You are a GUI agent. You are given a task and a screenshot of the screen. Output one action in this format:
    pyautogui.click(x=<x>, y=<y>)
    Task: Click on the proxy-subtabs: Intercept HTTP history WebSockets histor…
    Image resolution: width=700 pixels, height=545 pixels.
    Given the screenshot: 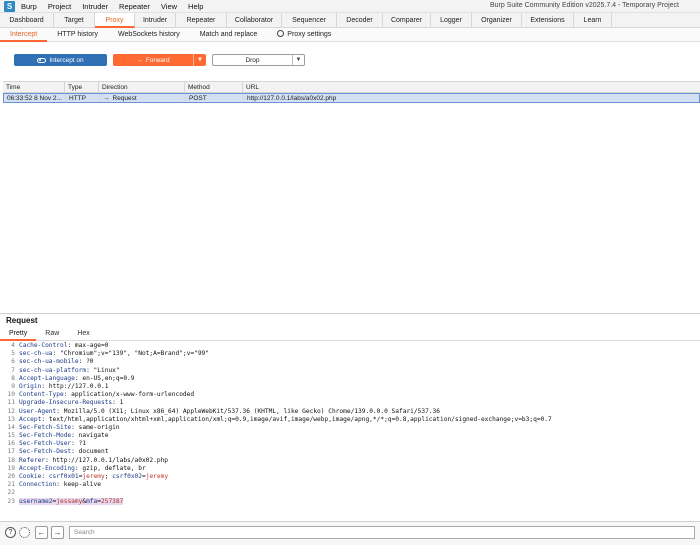 What is the action you would take?
    pyautogui.click(x=350, y=35)
    